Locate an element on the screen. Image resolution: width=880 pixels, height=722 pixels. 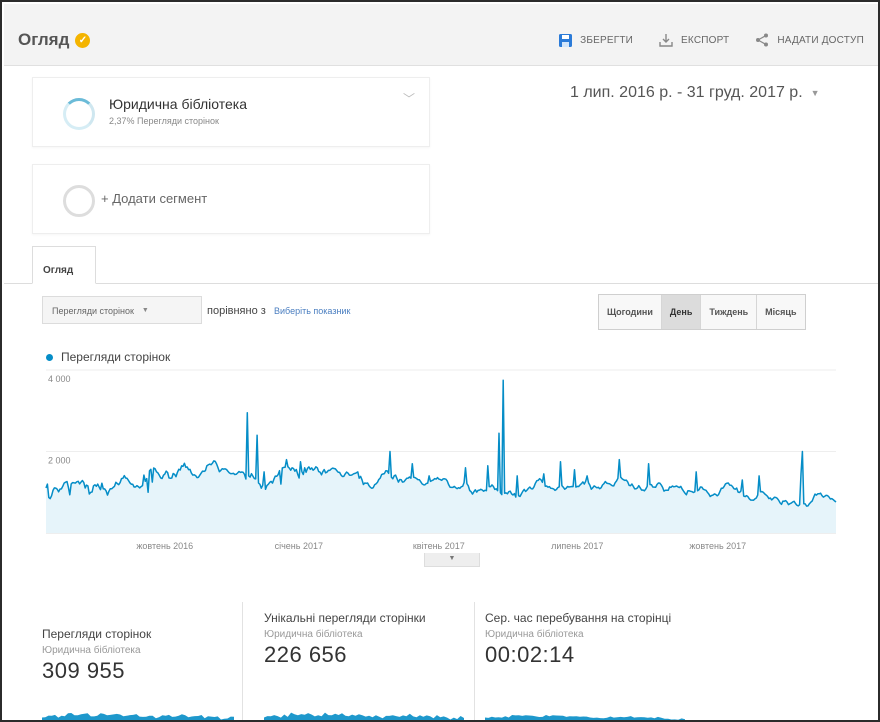
page-title: Огляд ✓ is located at coordinates (54, 40).